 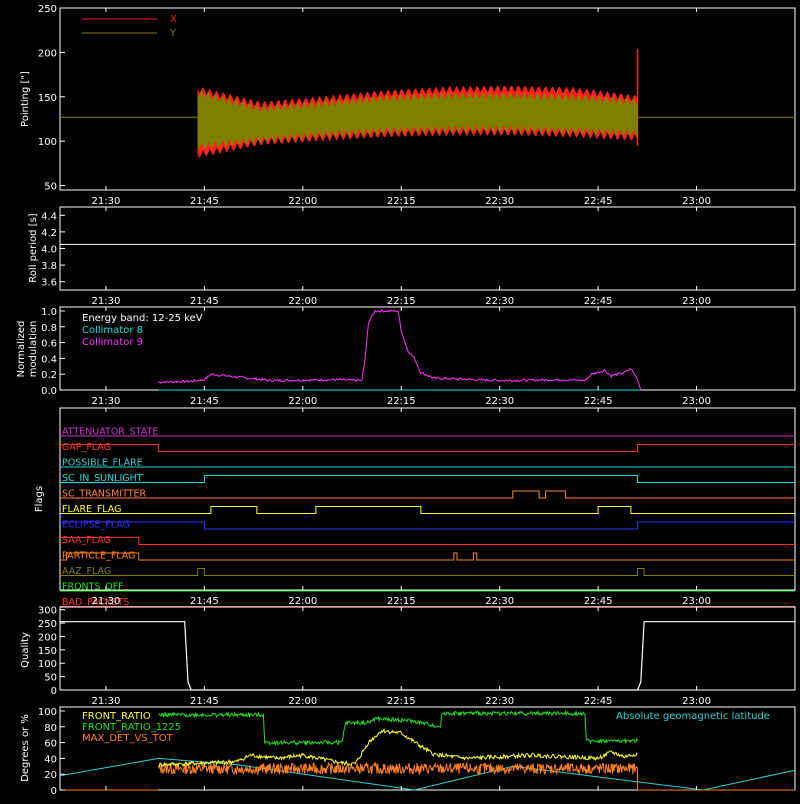 I want to click on flag-label: ATTENUATOR_STATE, so click(x=110, y=432).